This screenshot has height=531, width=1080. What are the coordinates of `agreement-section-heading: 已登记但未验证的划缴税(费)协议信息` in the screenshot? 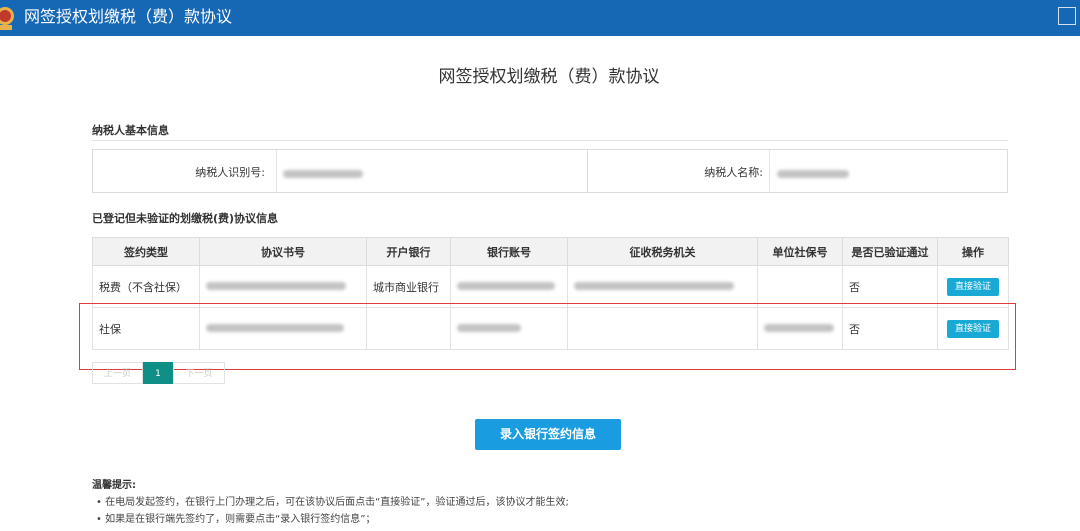 It's located at (185, 218).